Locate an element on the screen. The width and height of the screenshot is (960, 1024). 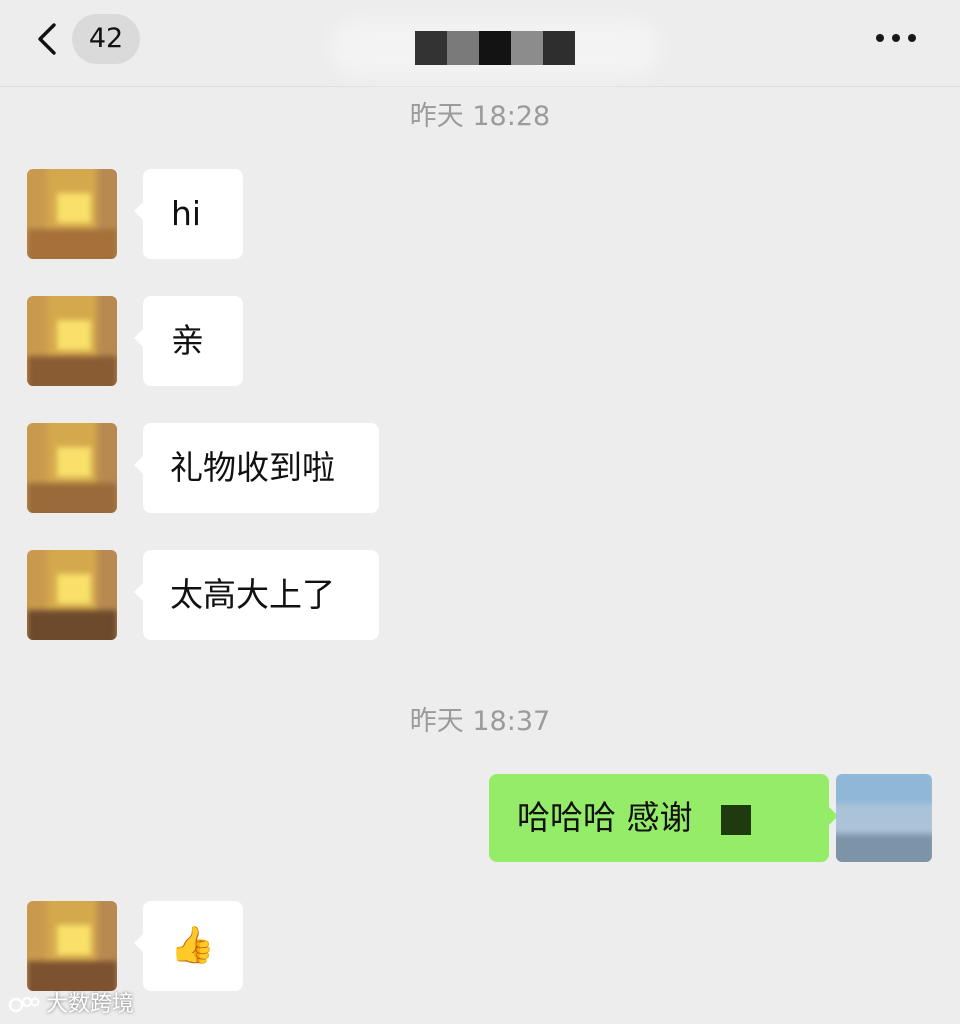
message-row: 礼物收到啦 is located at coordinates (480, 468).